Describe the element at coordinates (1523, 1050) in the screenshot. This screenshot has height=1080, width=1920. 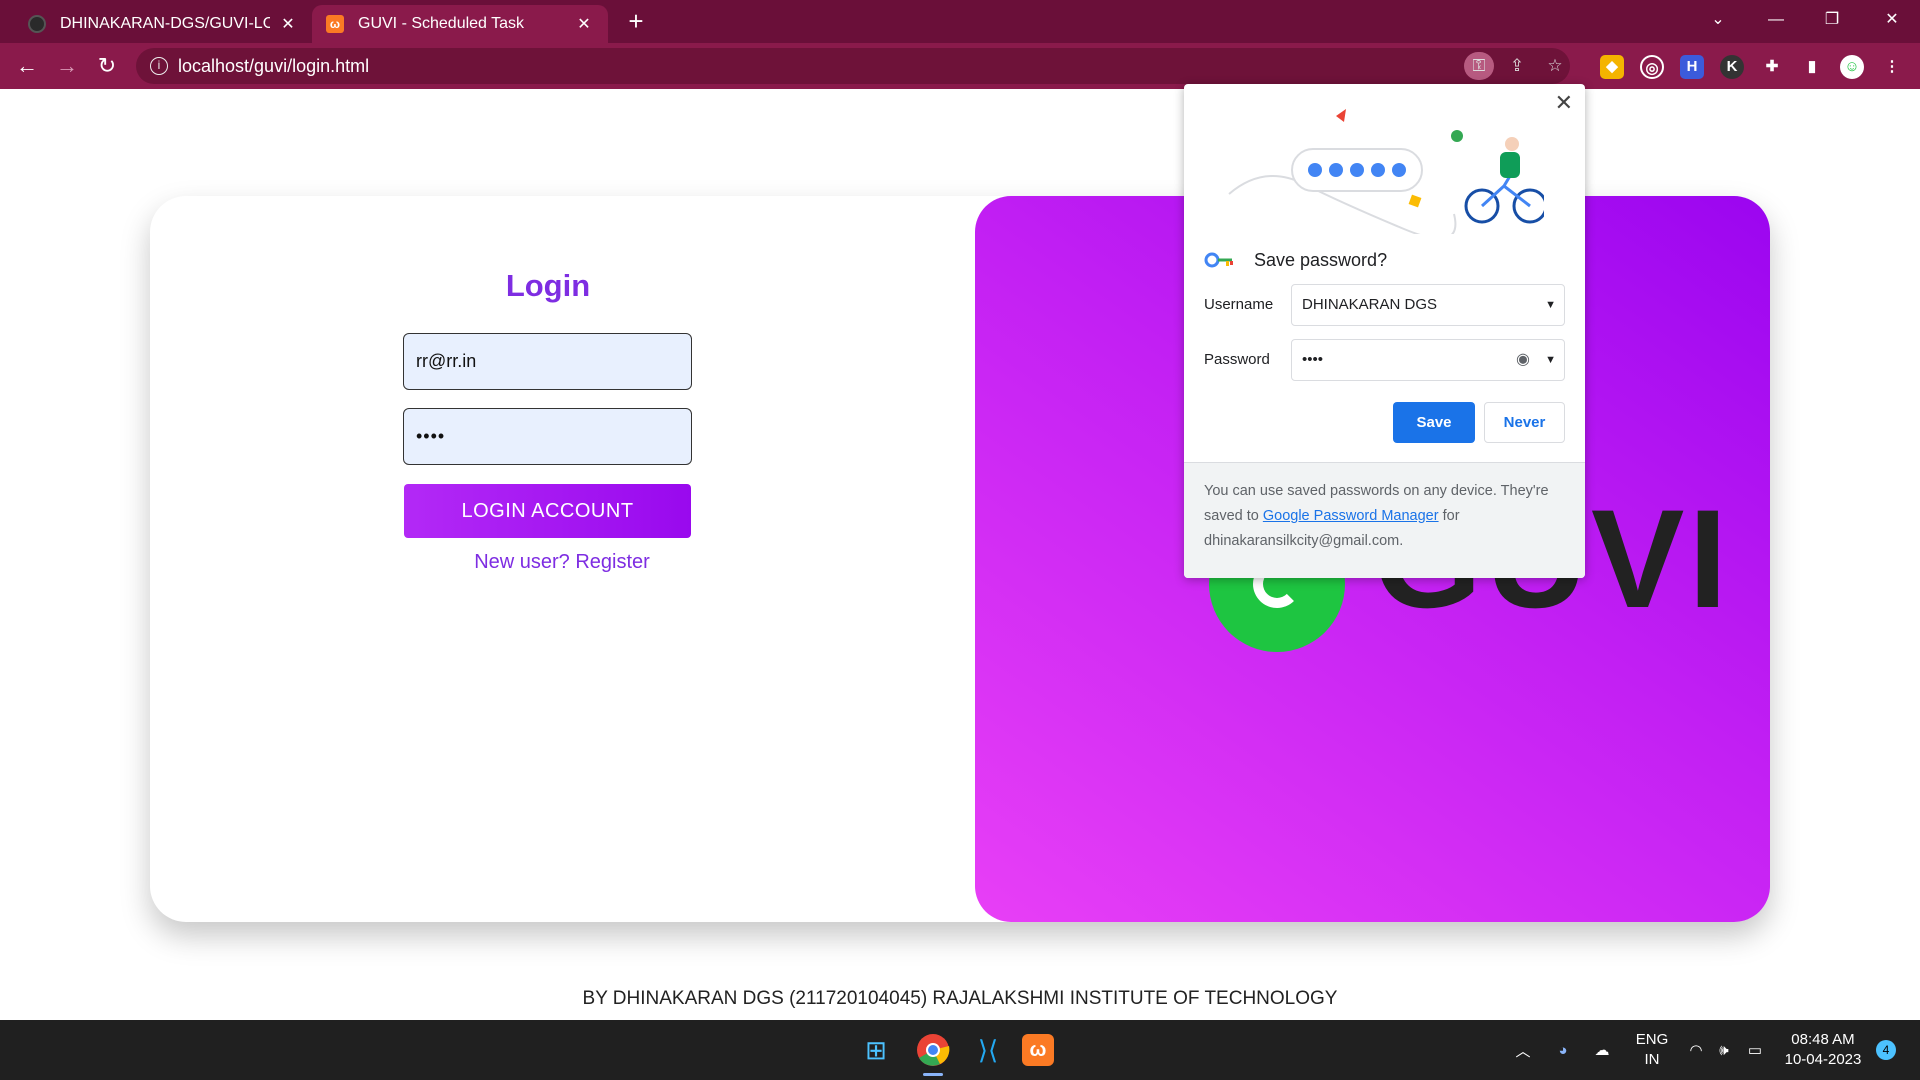
I see `show-hidden-icons-chevron-icon: ︿` at that location.